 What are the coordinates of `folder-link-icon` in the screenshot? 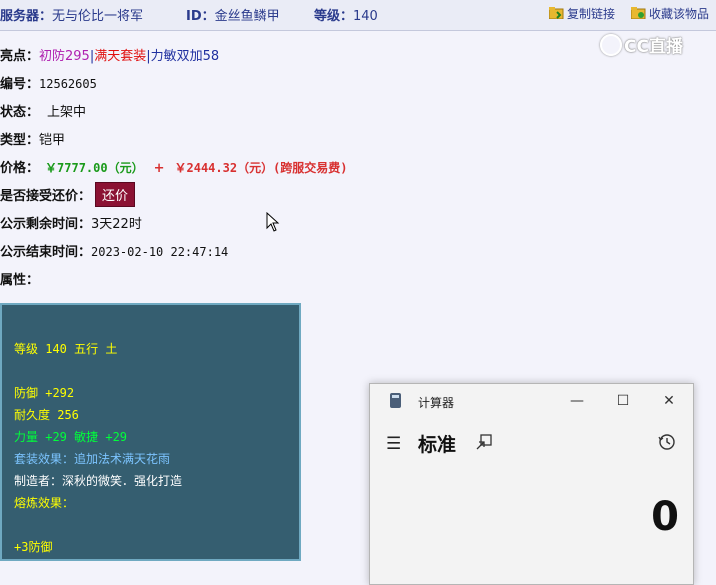 It's located at (556, 13).